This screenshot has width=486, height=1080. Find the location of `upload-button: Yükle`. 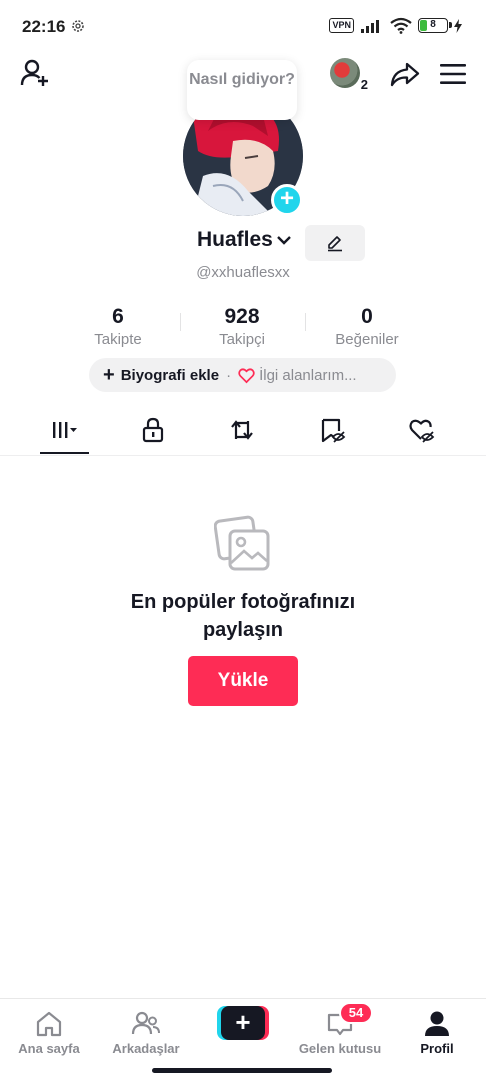

upload-button: Yükle is located at coordinates (243, 681).